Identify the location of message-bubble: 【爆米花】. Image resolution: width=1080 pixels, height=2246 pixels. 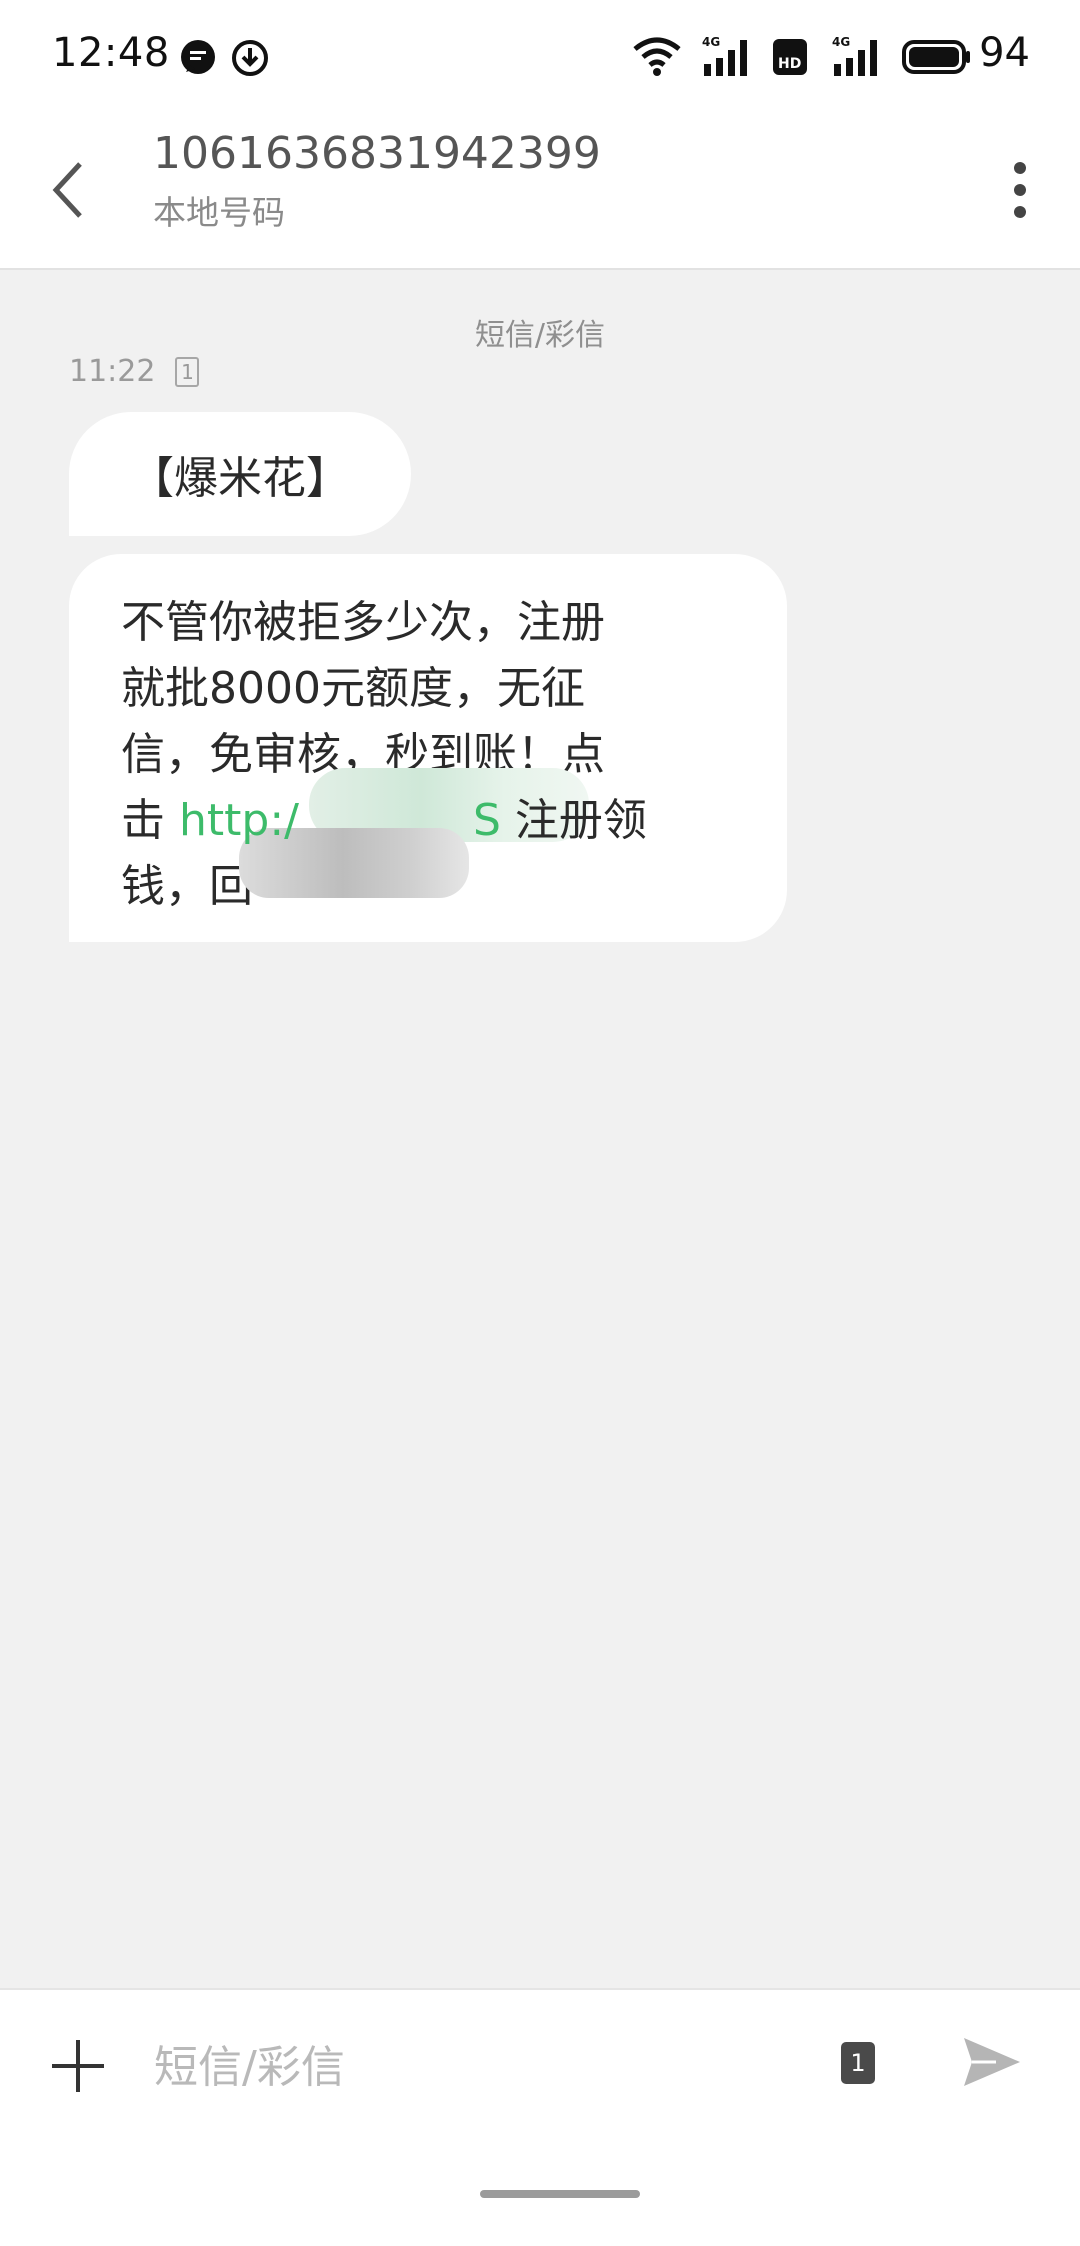
(240, 474).